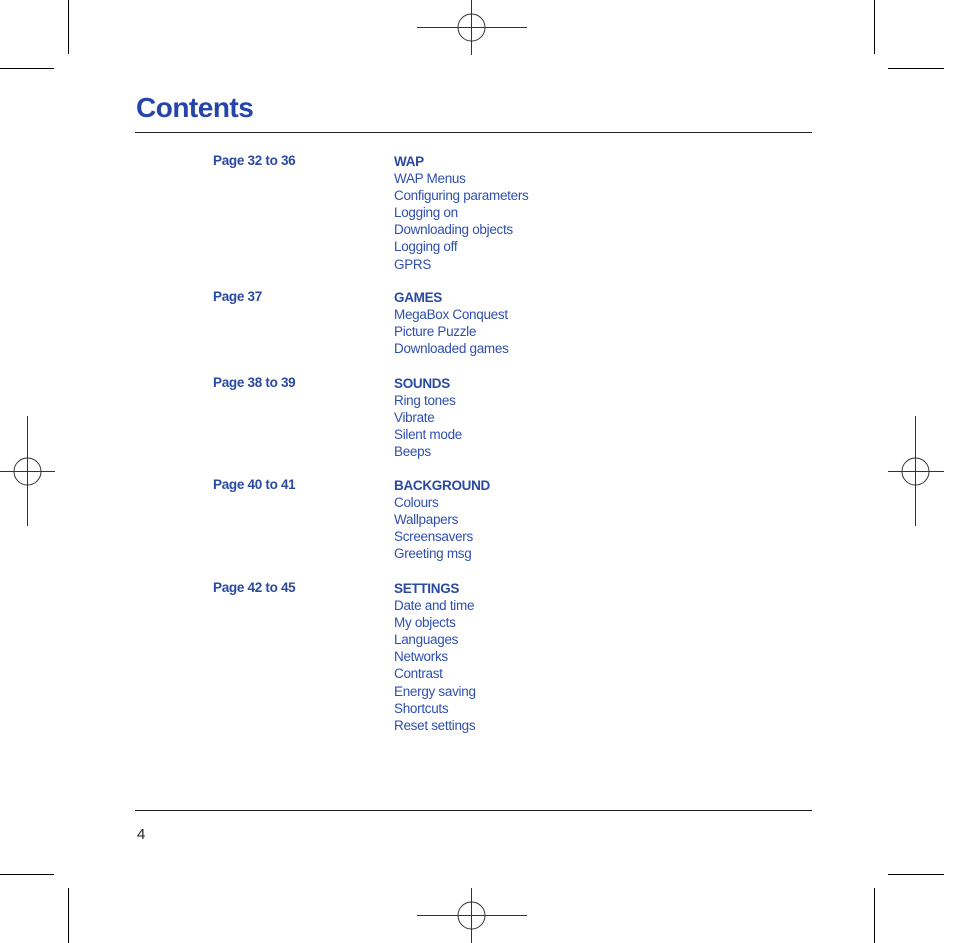  What do you see at coordinates (27, 874) in the screenshot?
I see `crop-mark-bottom-left-horizontal` at bounding box center [27, 874].